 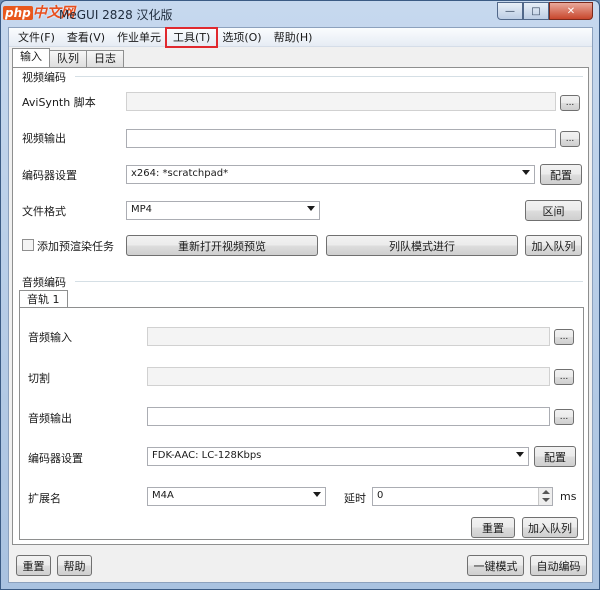 I want to click on video-group-title: 视频编码, so click(x=44, y=77).